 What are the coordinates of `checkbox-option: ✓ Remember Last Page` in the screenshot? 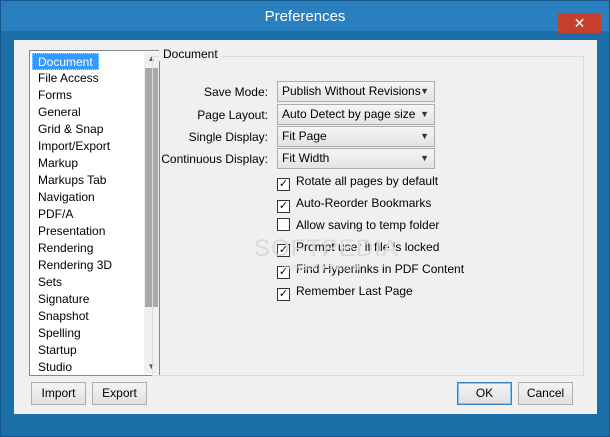 It's located at (345, 292).